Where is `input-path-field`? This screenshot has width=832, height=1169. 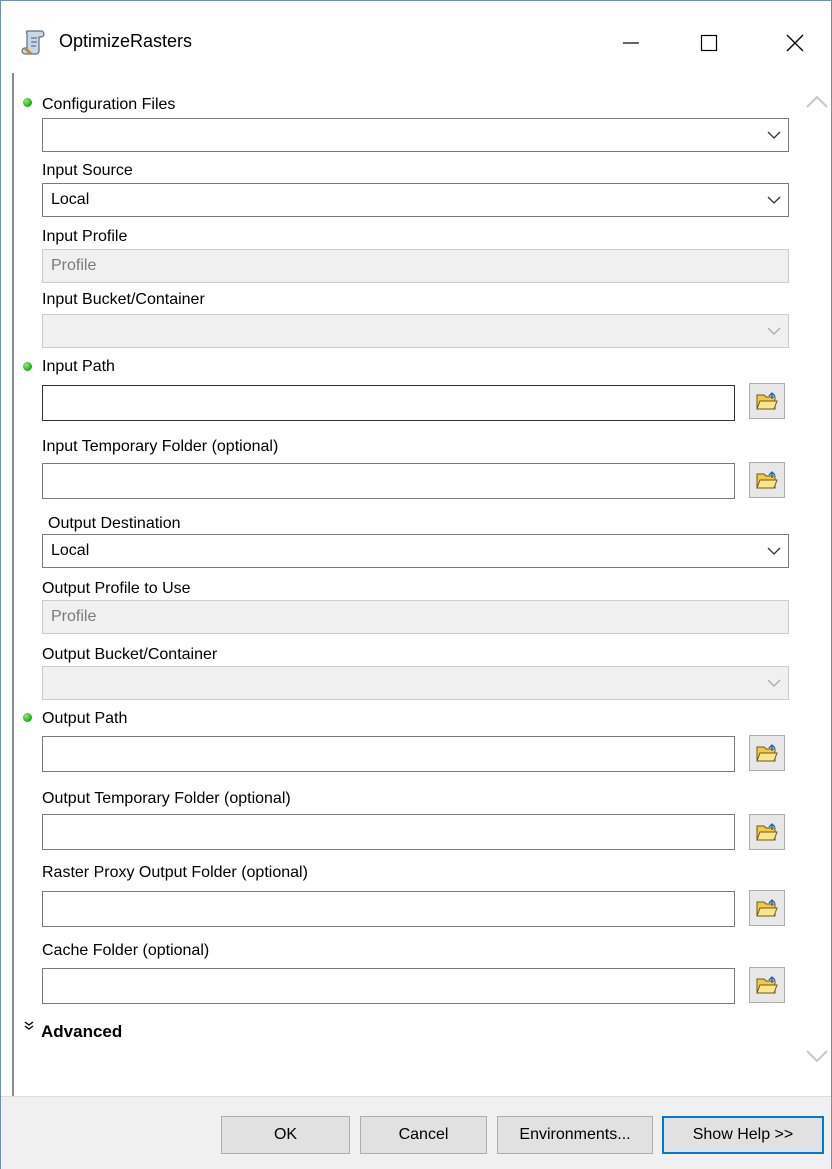
input-path-field is located at coordinates (388, 403).